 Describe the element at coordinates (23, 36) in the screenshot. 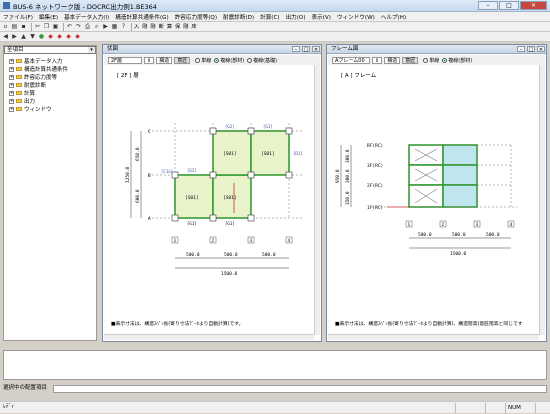

I see `arrow-up-icon: ▲` at that location.